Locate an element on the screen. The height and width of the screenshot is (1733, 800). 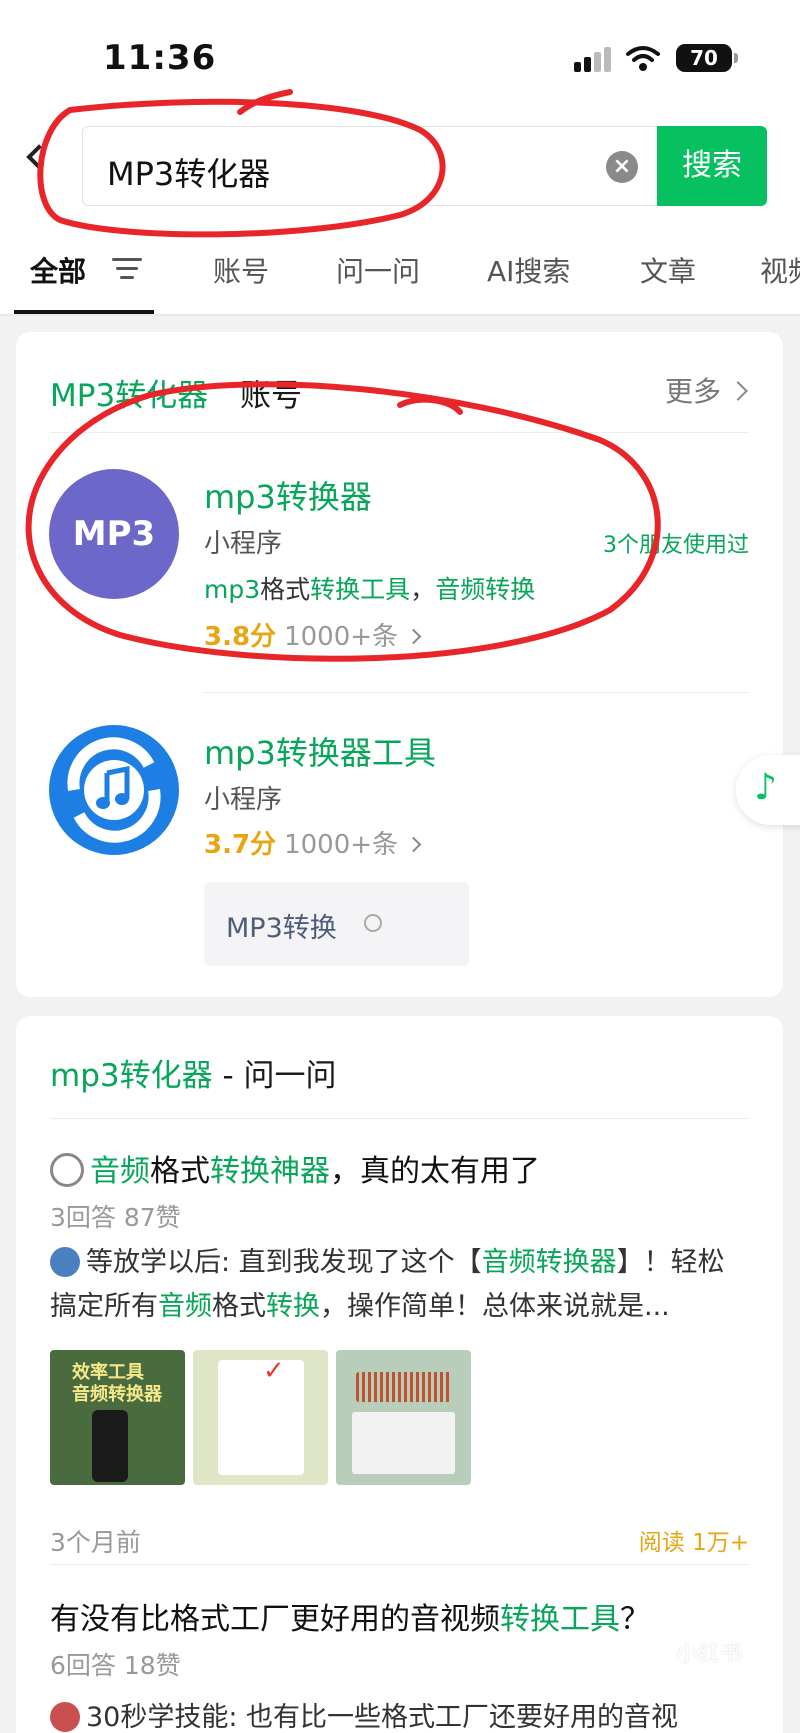
account-section-heading: MP3转化器 账号 is located at coordinates (176, 392).